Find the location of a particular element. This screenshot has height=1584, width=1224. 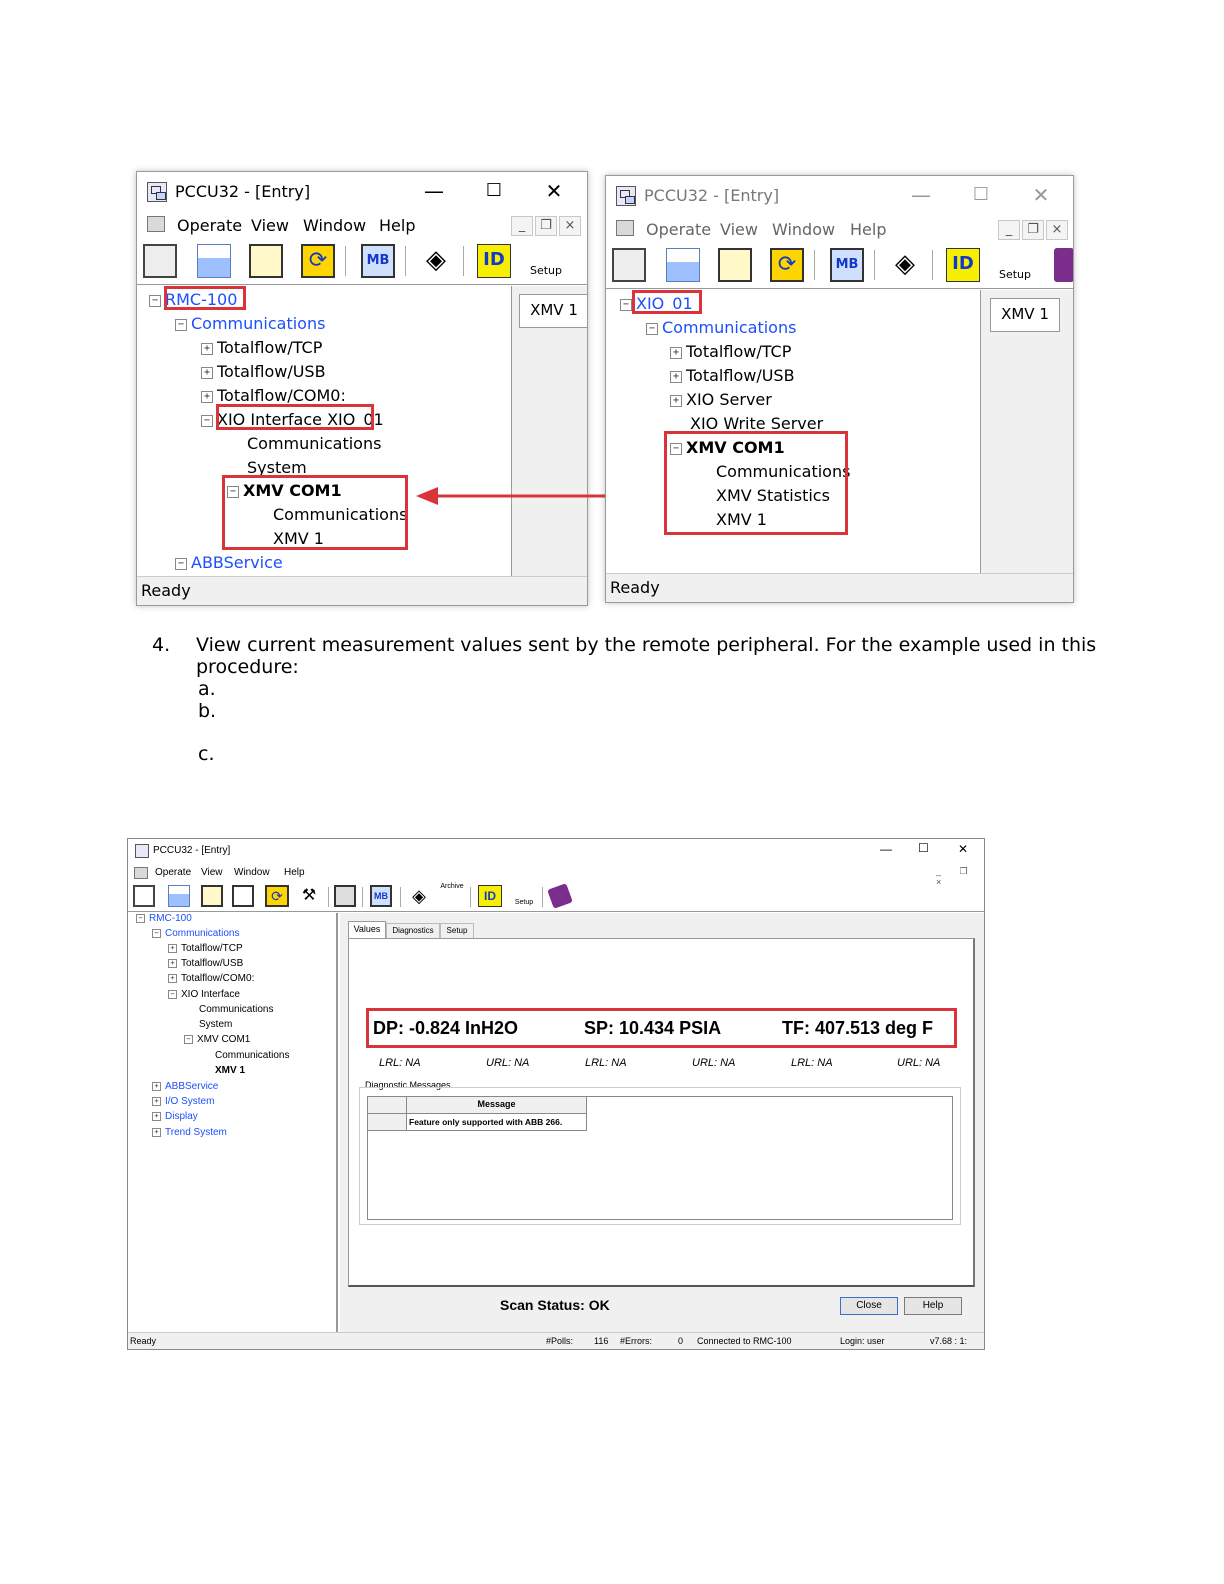

tab-values: Values is located at coordinates (367, 930).